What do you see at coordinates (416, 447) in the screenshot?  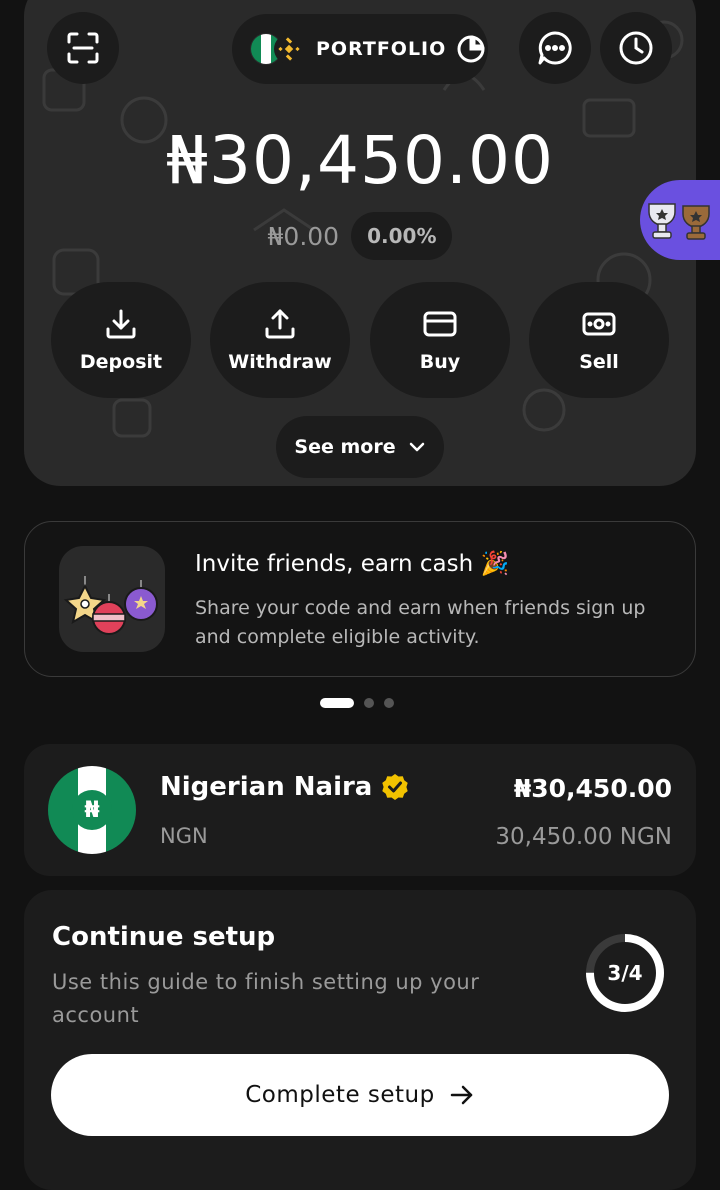 I see `chevron-down-icon` at bounding box center [416, 447].